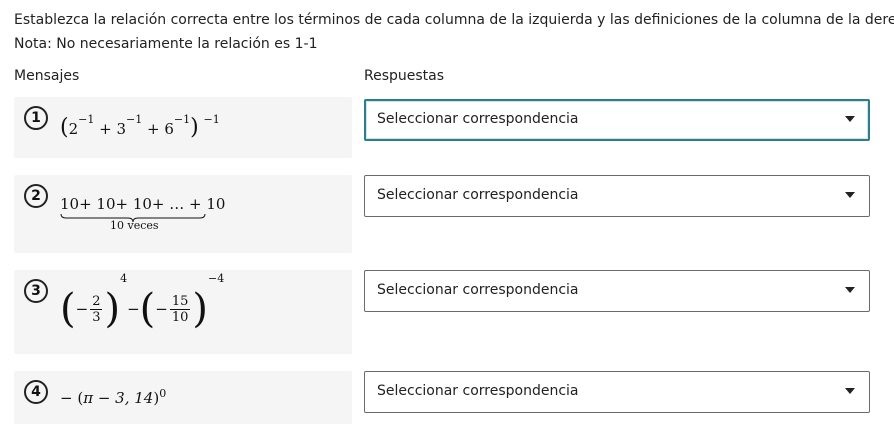 The height and width of the screenshot is (424, 894). Describe the element at coordinates (617, 392) in the screenshot. I see `answer-select-4: Seleccionar correspondencia` at that location.